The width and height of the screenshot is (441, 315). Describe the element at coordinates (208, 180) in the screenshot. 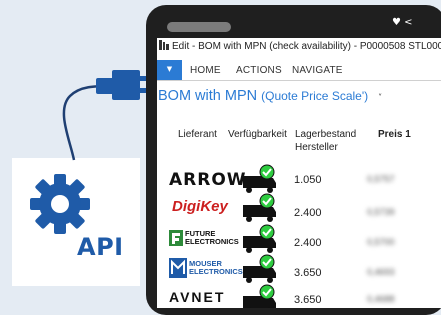

I see `arrow-logo: ARROW` at that location.